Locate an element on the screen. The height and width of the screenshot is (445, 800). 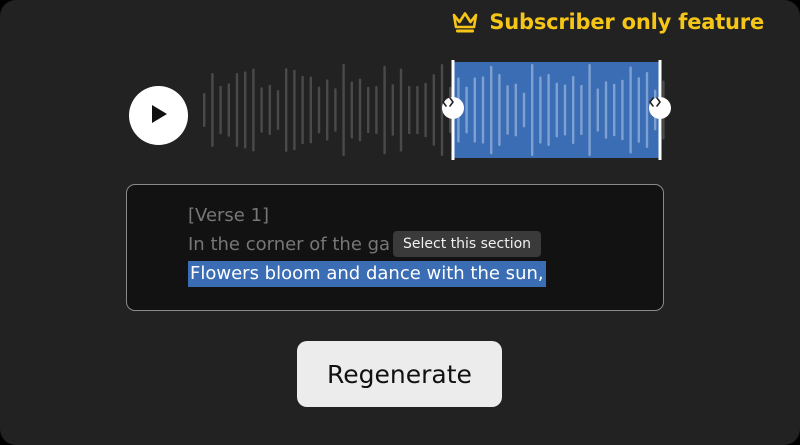
lyric-line: [Verse 1] is located at coordinates (228, 215).